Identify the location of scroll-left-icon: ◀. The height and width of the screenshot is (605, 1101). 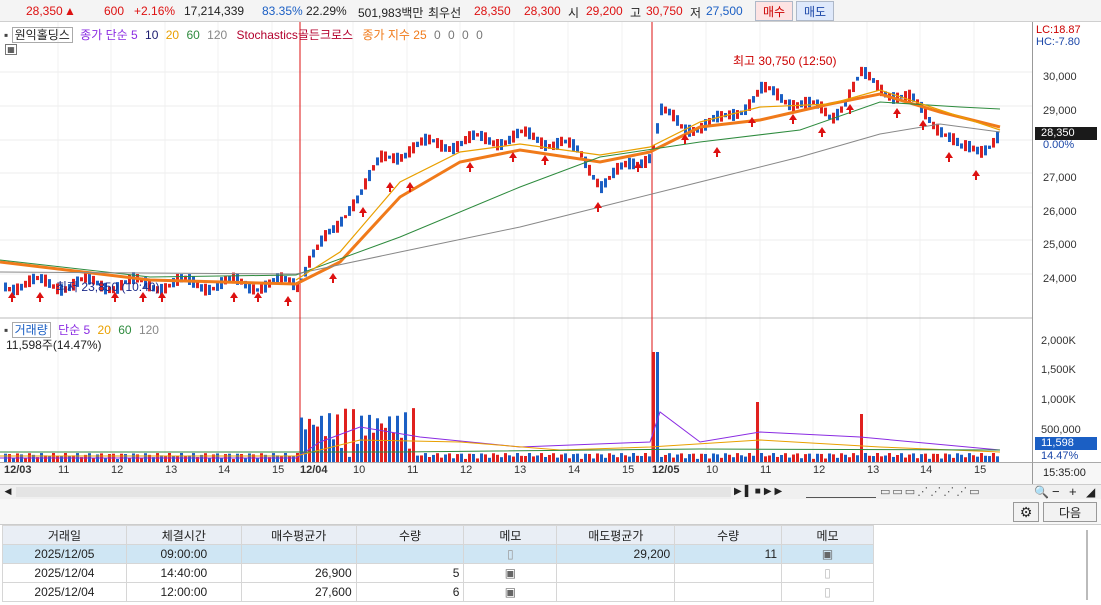
(8, 492).